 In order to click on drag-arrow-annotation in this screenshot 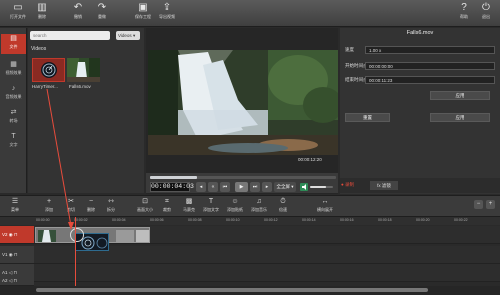, I will do `click(60, 159)`.